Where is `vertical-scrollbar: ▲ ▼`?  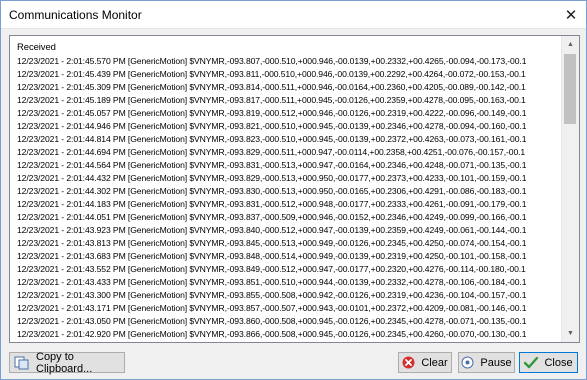
vertical-scrollbar: ▲ ▼ is located at coordinates (570, 189).